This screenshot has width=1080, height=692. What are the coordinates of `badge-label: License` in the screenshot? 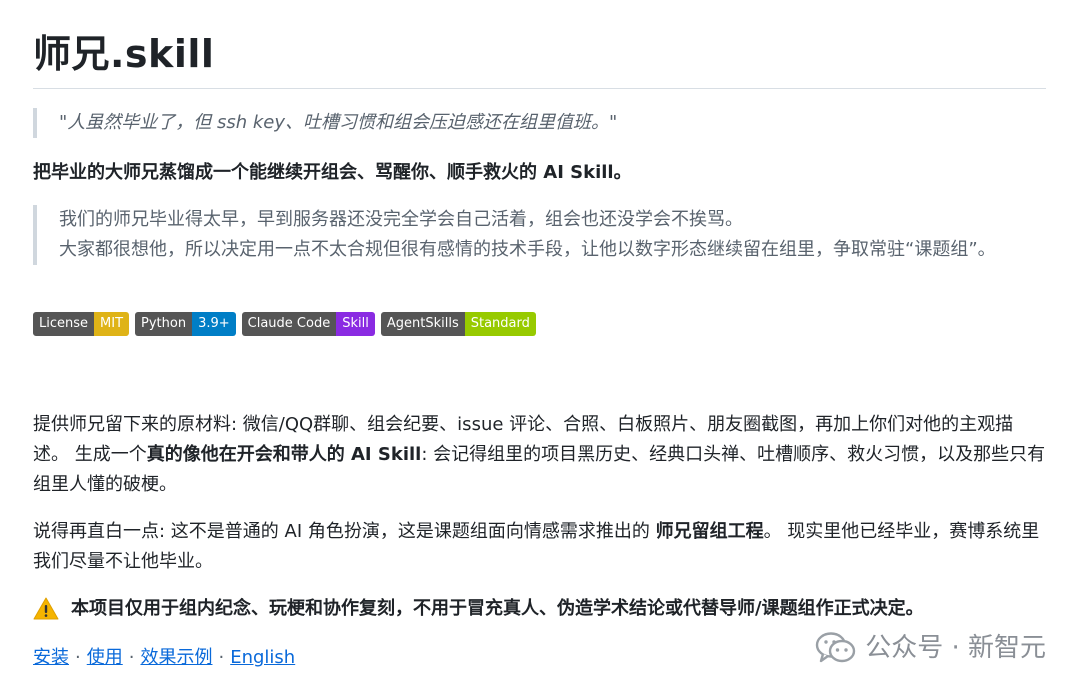 It's located at (64, 324).